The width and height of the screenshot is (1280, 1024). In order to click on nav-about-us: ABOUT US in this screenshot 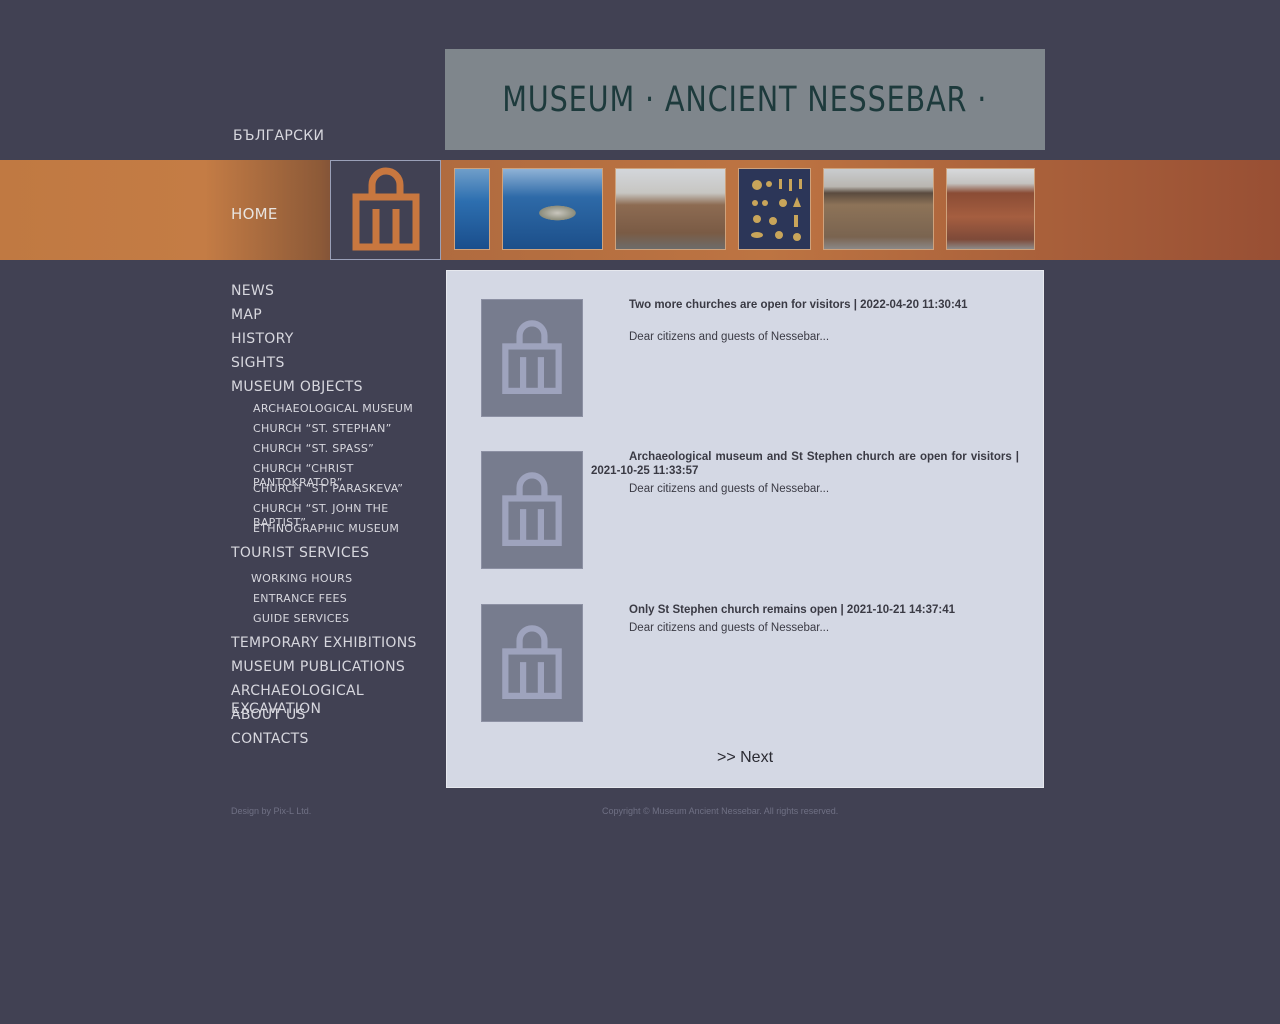, I will do `click(336, 718)`.